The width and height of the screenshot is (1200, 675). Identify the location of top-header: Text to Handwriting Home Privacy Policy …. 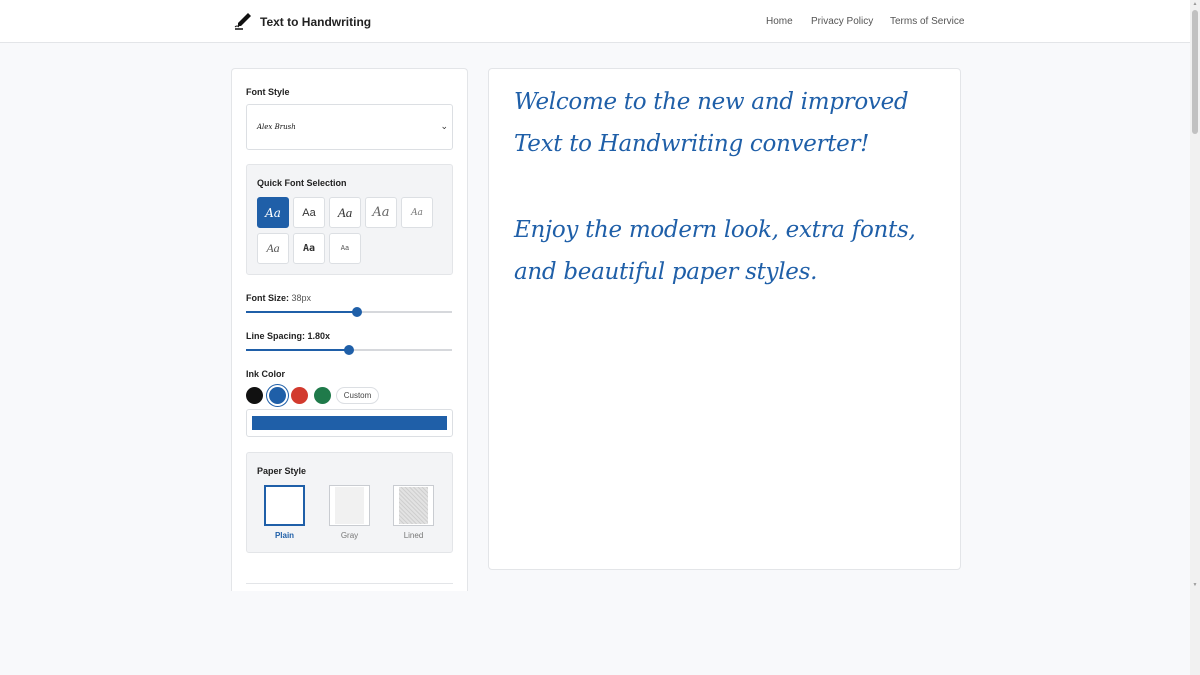
(595, 21).